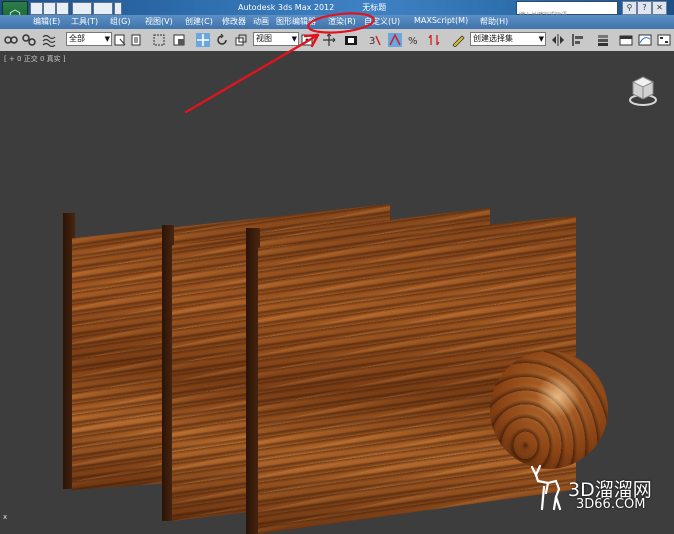 This screenshot has height=534, width=674. What do you see at coordinates (261, 21) in the screenshot?
I see `menu-animation: 动画` at bounding box center [261, 21].